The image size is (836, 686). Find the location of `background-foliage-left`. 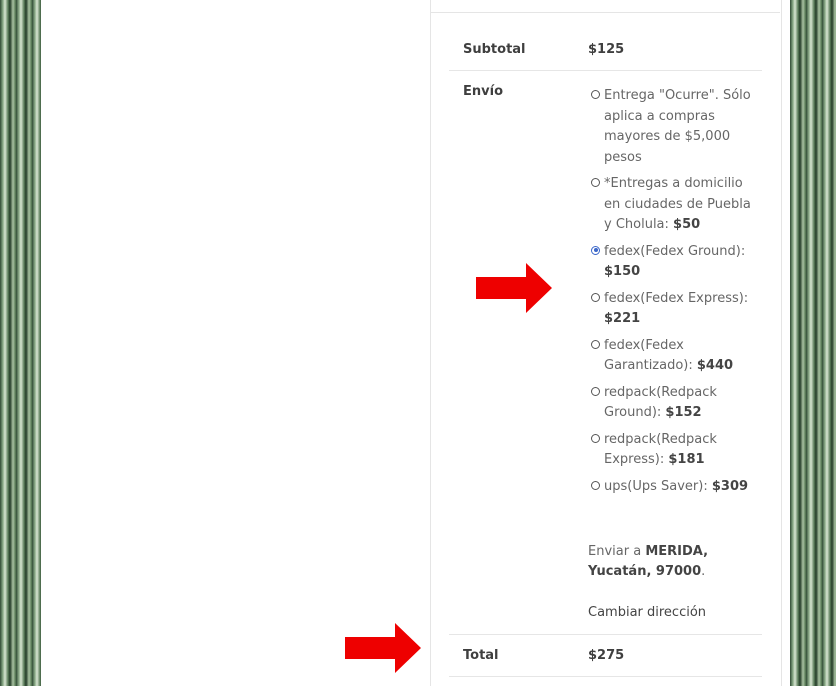

background-foliage-left is located at coordinates (20, 343).